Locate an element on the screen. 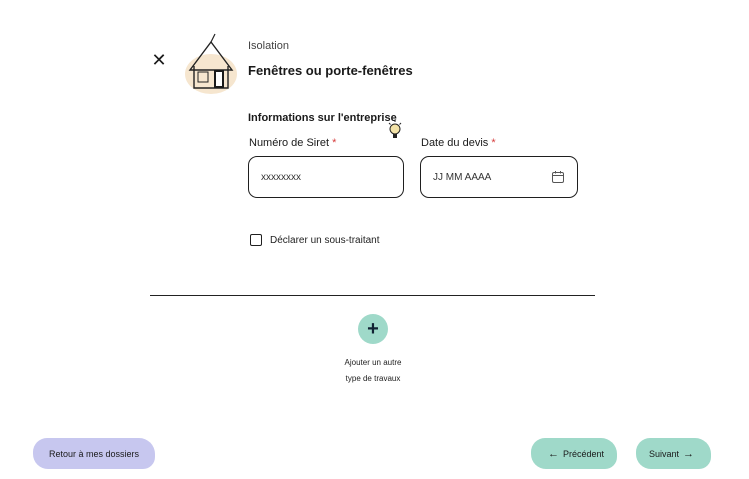 The width and height of the screenshot is (749, 479). section-title: Informations sur l'entreprise is located at coordinates (322, 118).